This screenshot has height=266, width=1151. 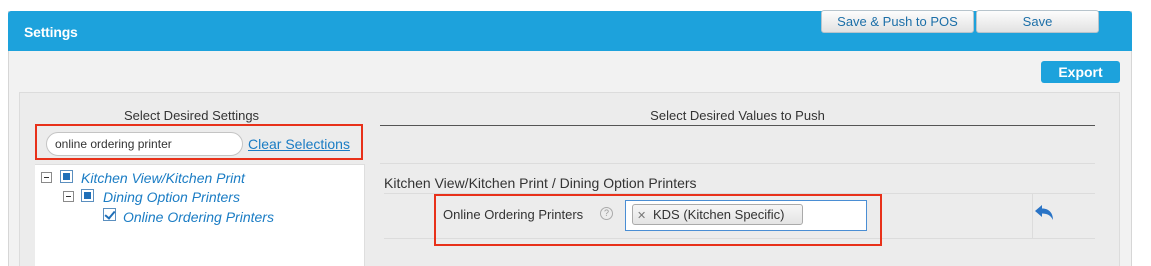 I want to click on page-title: Settings, so click(x=51, y=32).